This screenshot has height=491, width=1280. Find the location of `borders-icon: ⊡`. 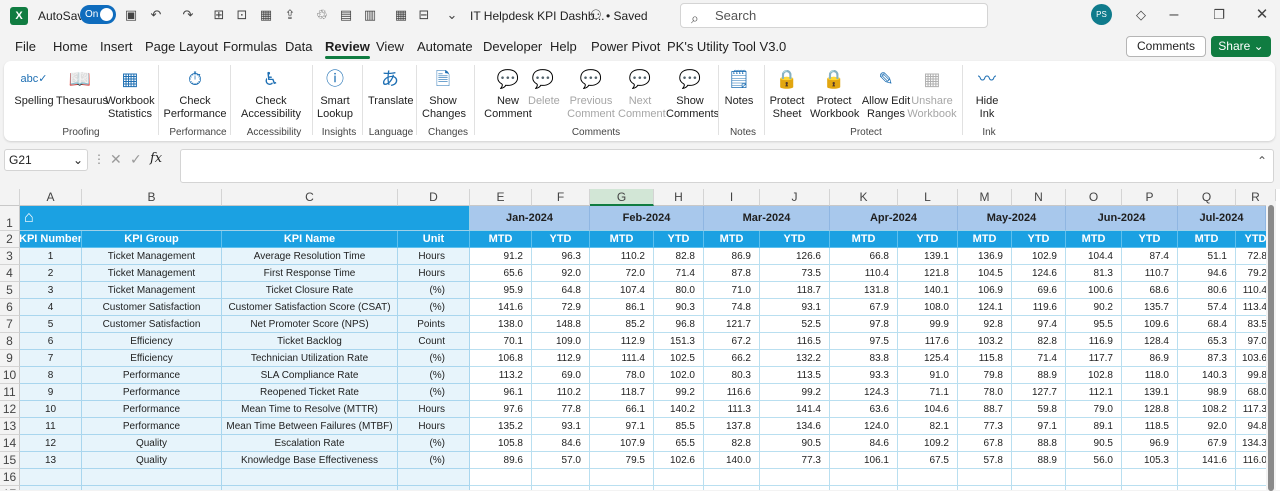

borders-icon: ⊡ is located at coordinates (242, 15).